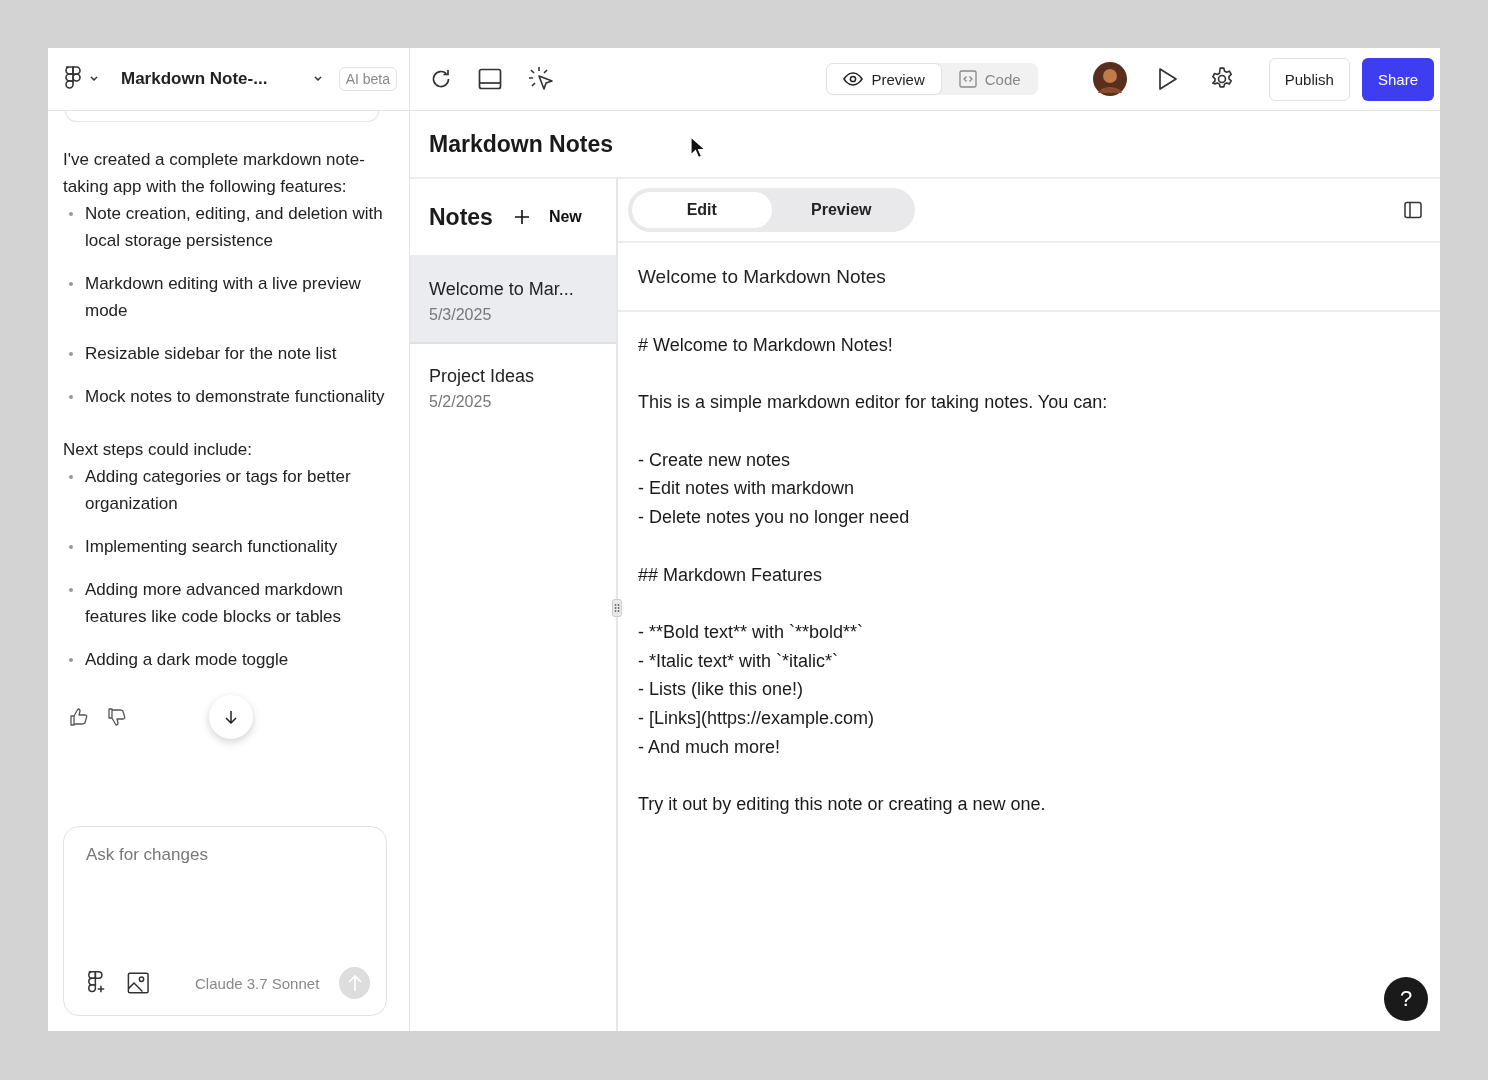  Describe the element at coordinates (751, 632) in the screenshot. I see `editor-line: - **Bold text** with `**bold**`` at that location.